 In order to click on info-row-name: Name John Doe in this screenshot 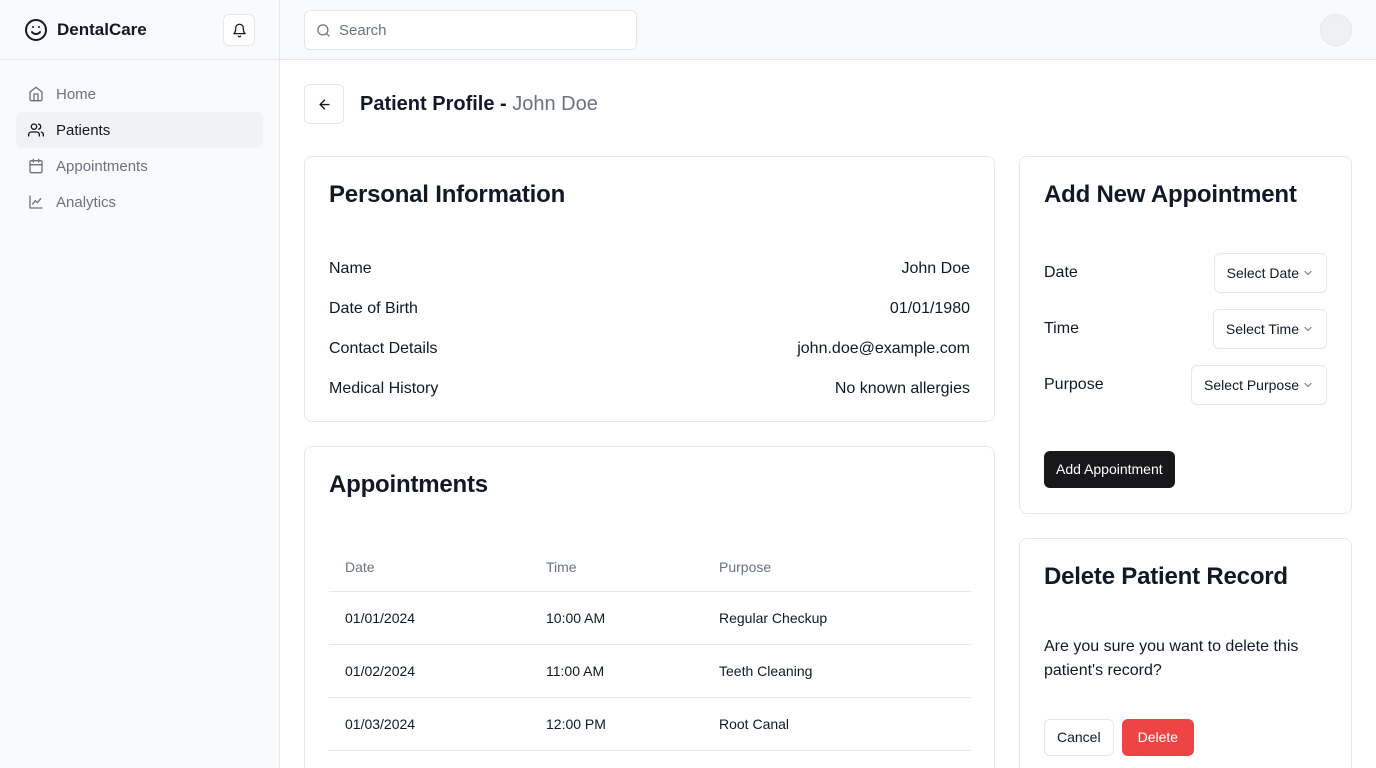, I will do `click(649, 269)`.